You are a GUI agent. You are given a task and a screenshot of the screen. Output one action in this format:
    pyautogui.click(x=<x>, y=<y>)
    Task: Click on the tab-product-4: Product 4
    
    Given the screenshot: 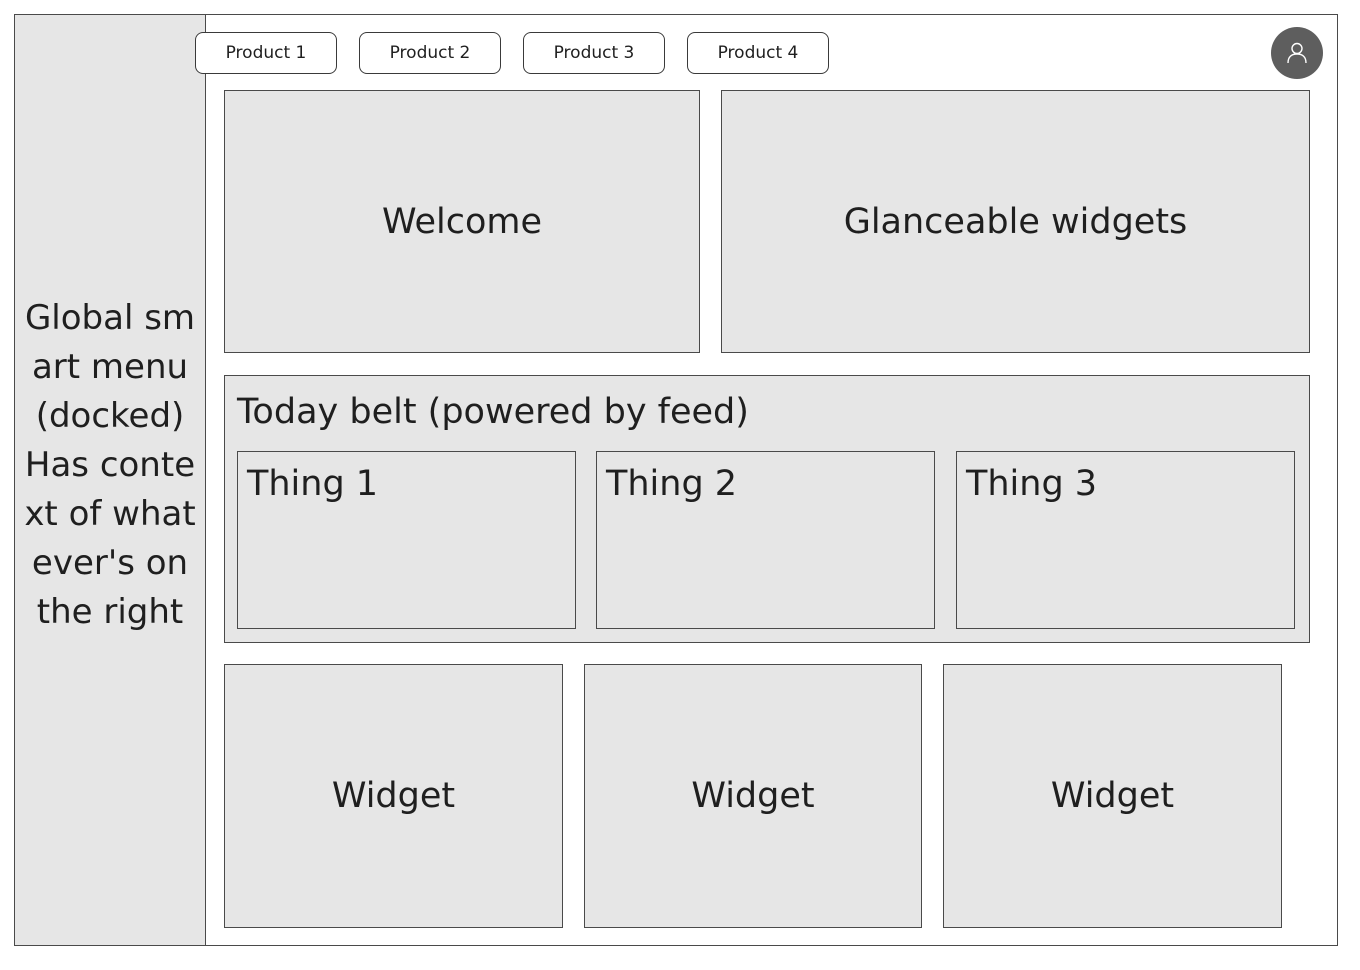 What is the action you would take?
    pyautogui.click(x=758, y=53)
    